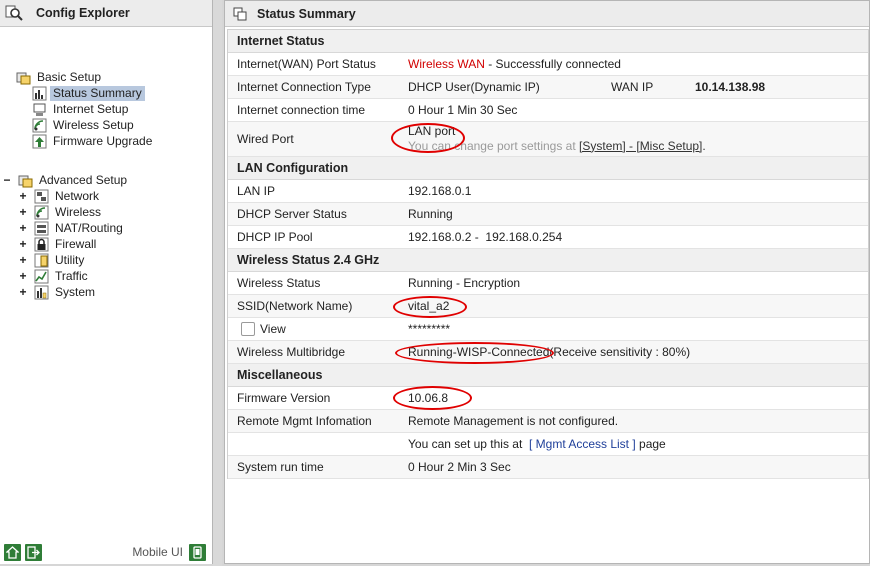 The width and height of the screenshot is (870, 566). What do you see at coordinates (552, 64) in the screenshot?
I see `wan-port-state: - Successfully connected` at bounding box center [552, 64].